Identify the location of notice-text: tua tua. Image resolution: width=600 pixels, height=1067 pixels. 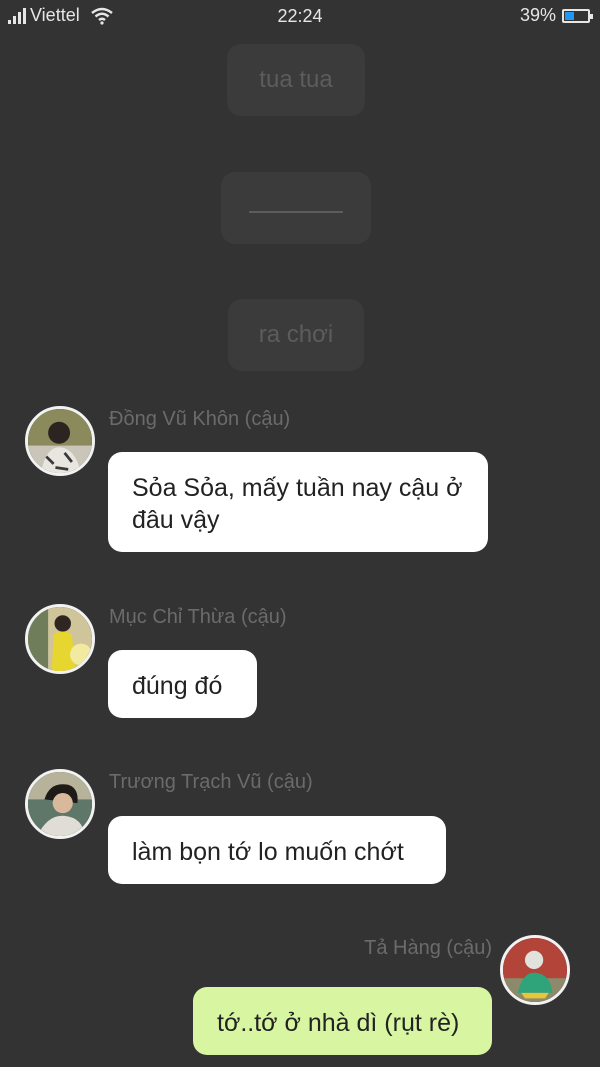
(296, 79).